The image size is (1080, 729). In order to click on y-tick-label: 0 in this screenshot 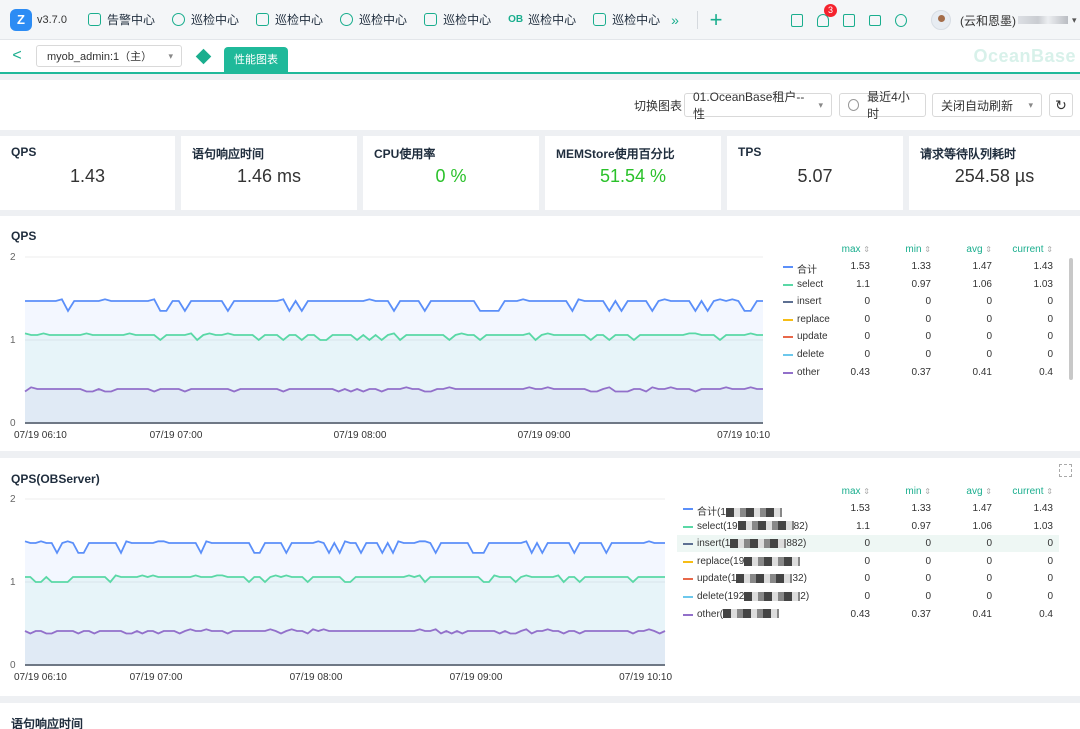, I will do `click(13, 665)`.